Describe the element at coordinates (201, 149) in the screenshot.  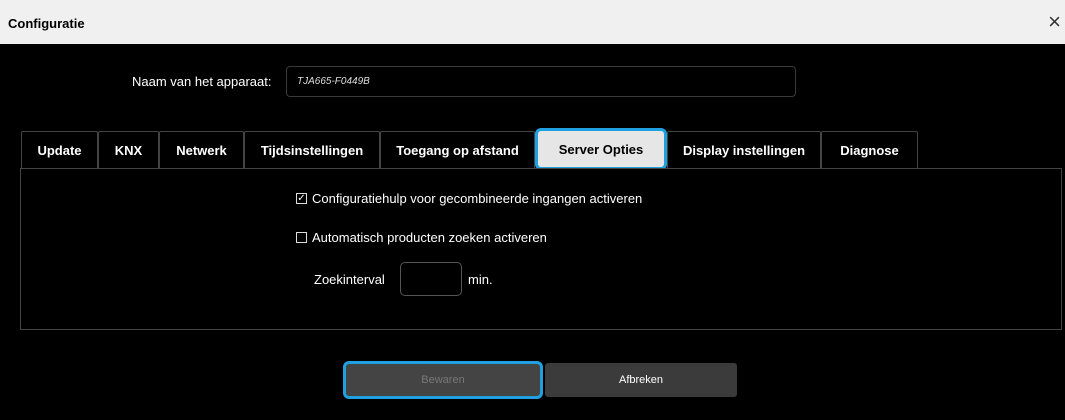
I see `tab-netwerk: Netwerk` at that location.